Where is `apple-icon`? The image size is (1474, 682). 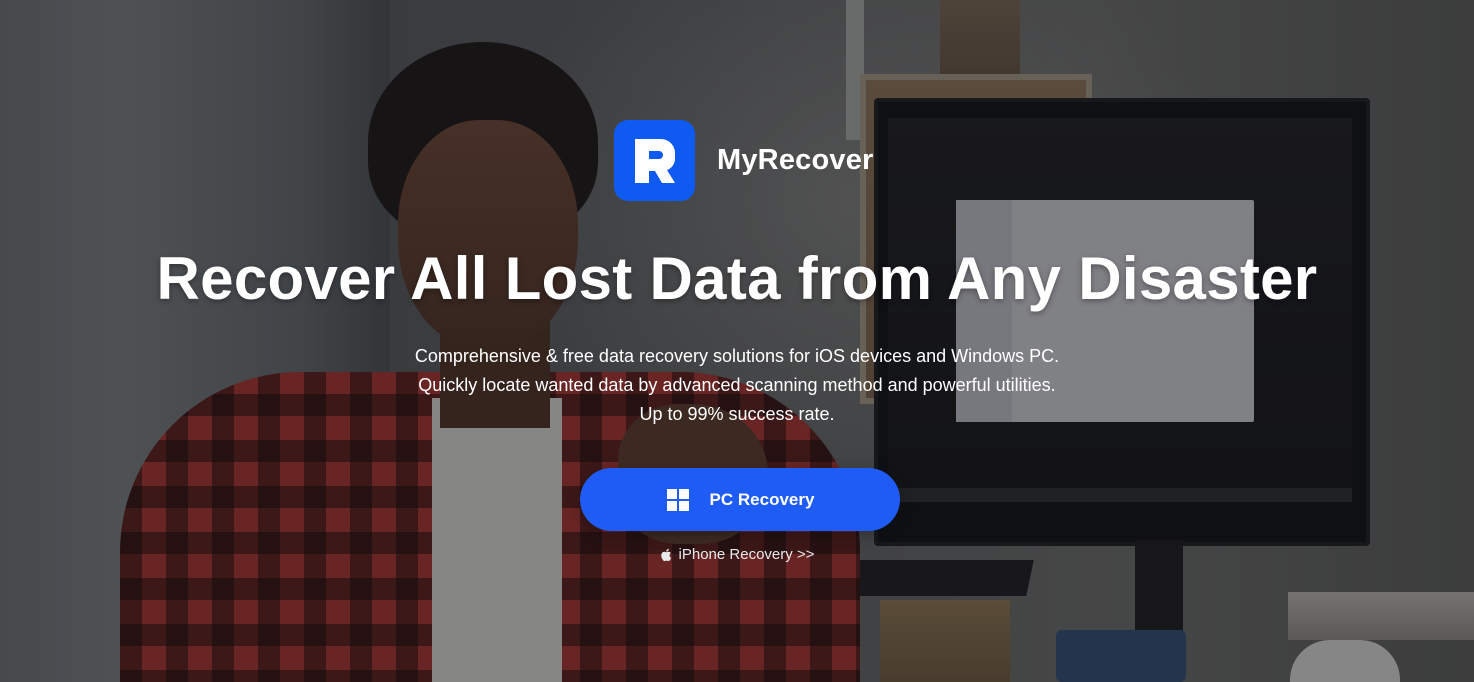
apple-icon is located at coordinates (666, 555).